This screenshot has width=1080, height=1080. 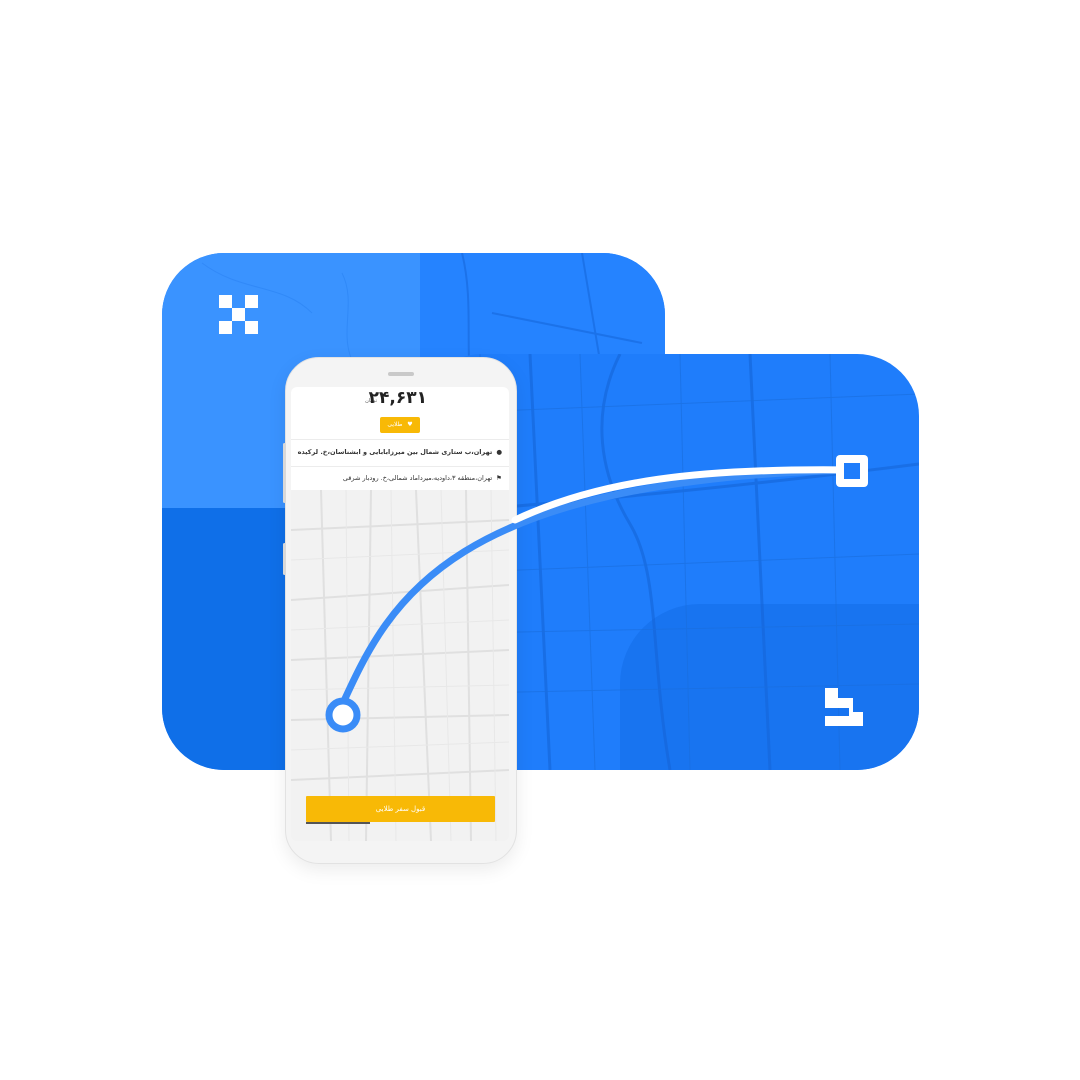 What do you see at coordinates (683, 495) in the screenshot?
I see `route-path-card-segment` at bounding box center [683, 495].